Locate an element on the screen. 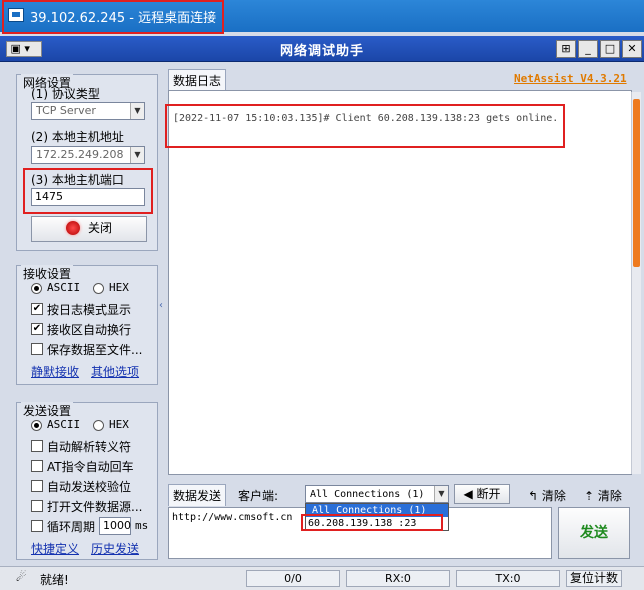 Image resolution: width=644 pixels, height=590 pixels. status-counter: 0/0 is located at coordinates (293, 578).